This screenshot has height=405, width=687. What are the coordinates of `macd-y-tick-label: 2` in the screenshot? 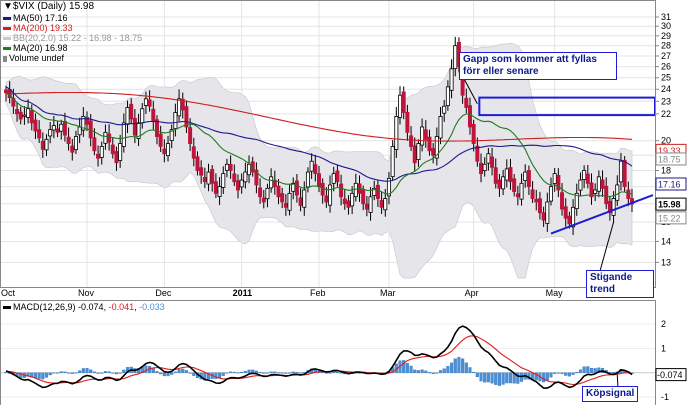 It's located at (663, 324).